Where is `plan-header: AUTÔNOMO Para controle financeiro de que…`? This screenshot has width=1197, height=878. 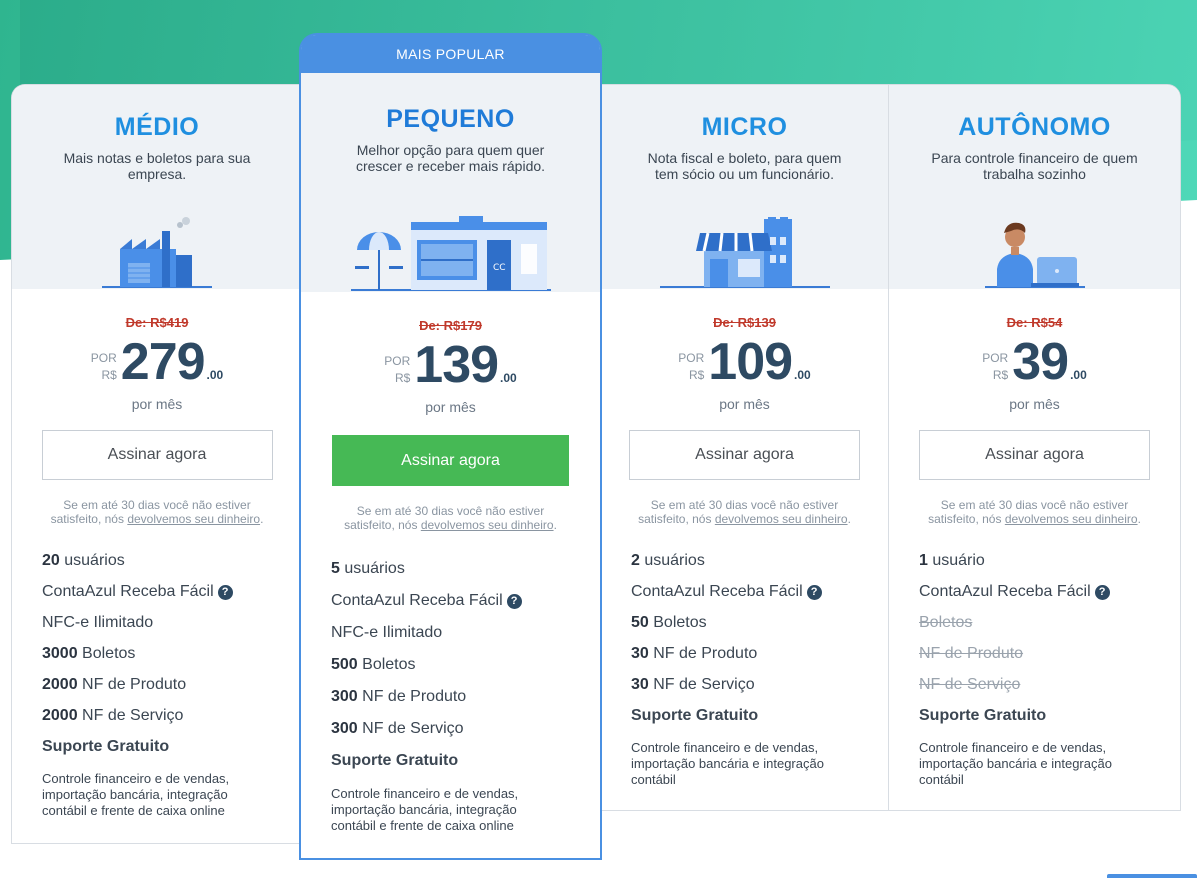 plan-header: AUTÔNOMO Para controle financeiro de que… is located at coordinates (1034, 187).